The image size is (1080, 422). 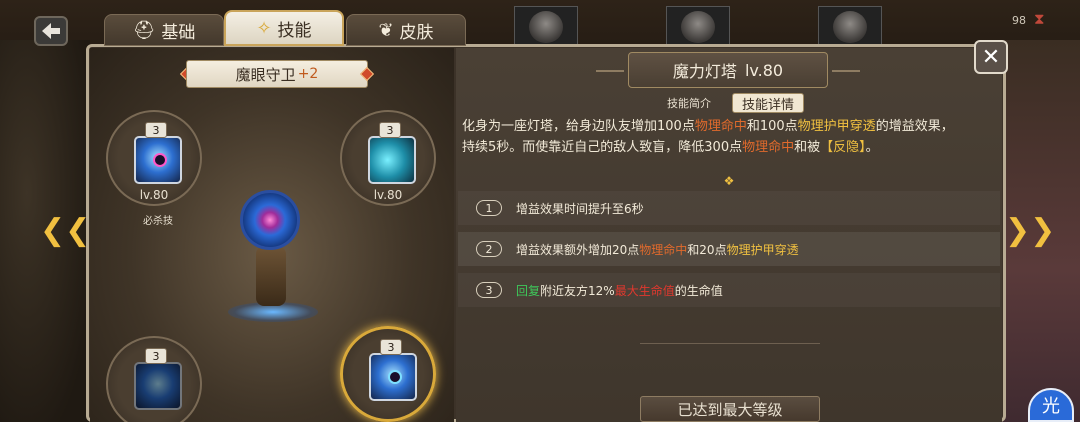 What do you see at coordinates (580, 208) in the screenshot?
I see `bonus-text: 增益效果时间提升至6秒` at bounding box center [580, 208].